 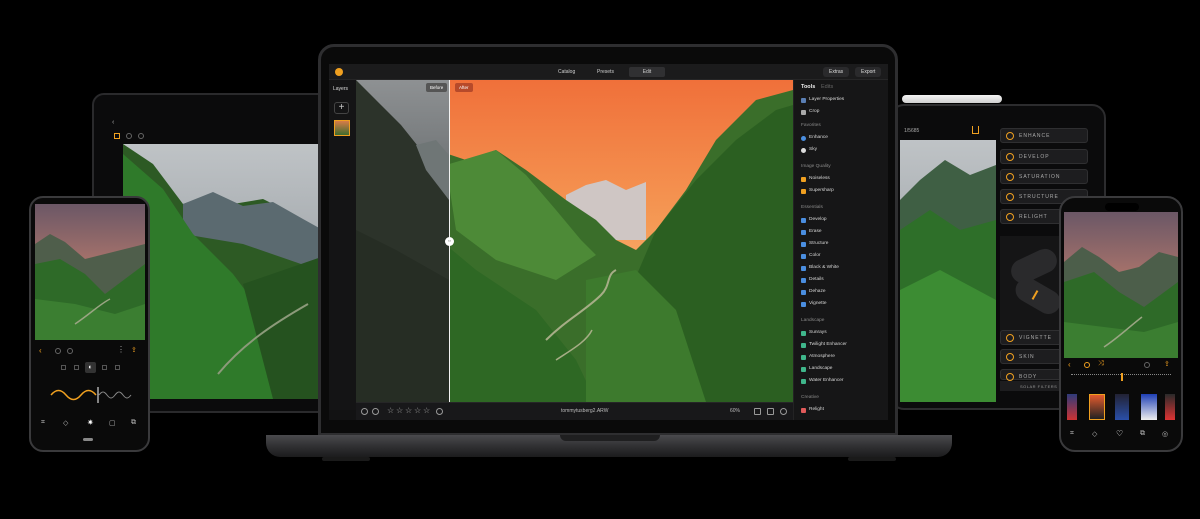 I want to click on flag-icon, so click(x=375, y=411).